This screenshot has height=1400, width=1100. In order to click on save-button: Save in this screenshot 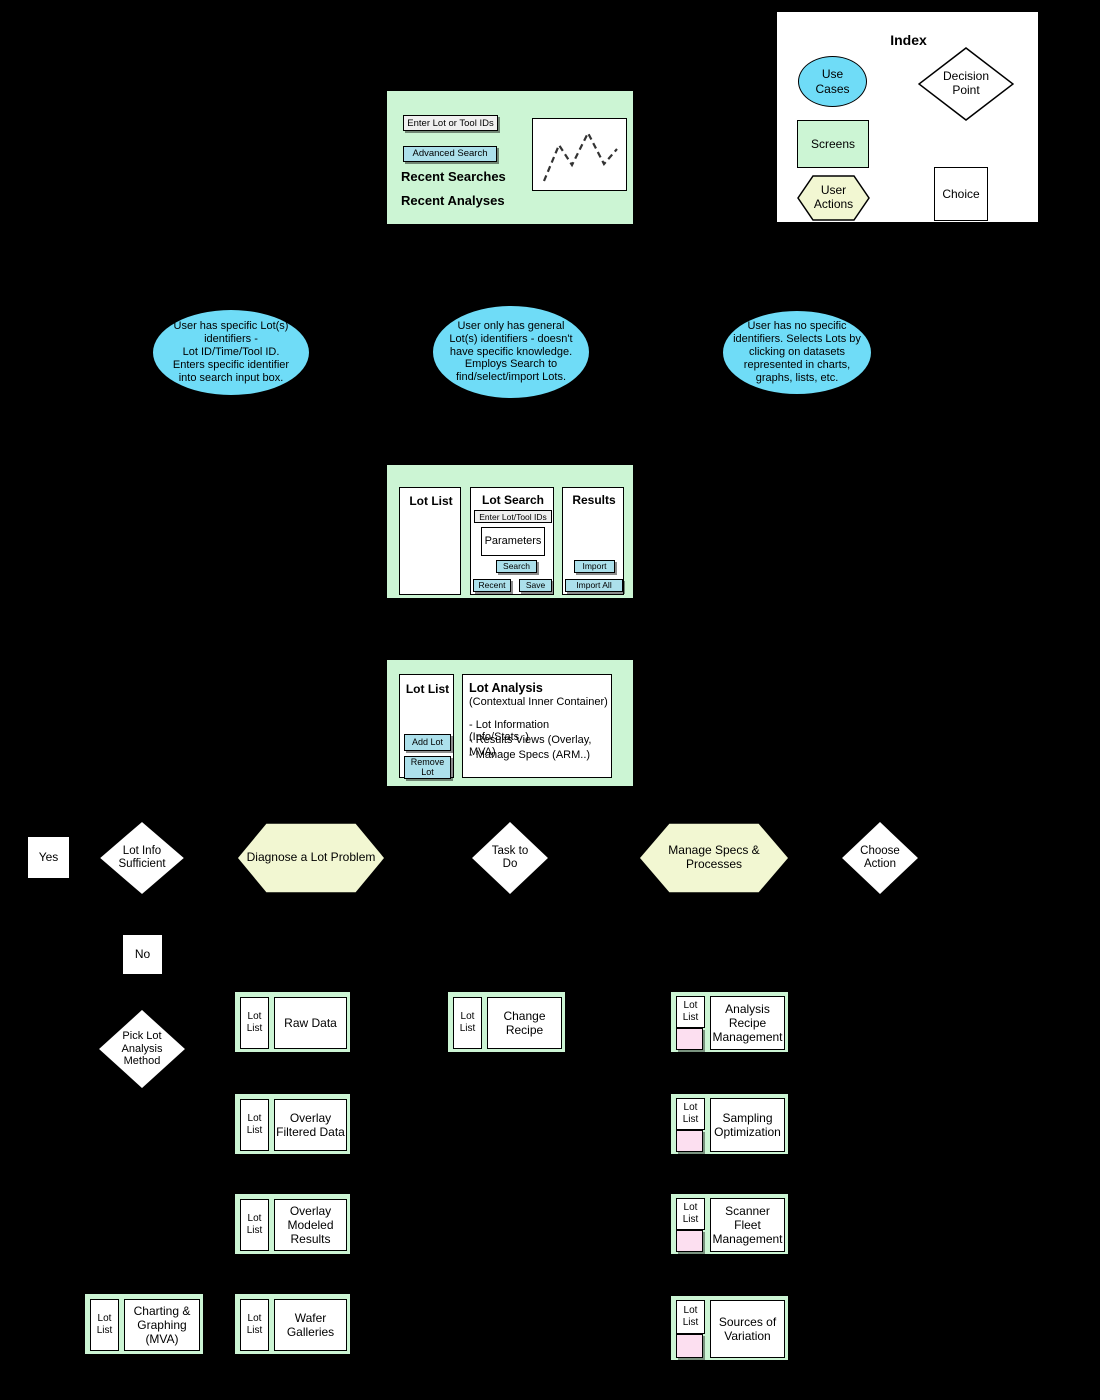, I will do `click(535, 585)`.